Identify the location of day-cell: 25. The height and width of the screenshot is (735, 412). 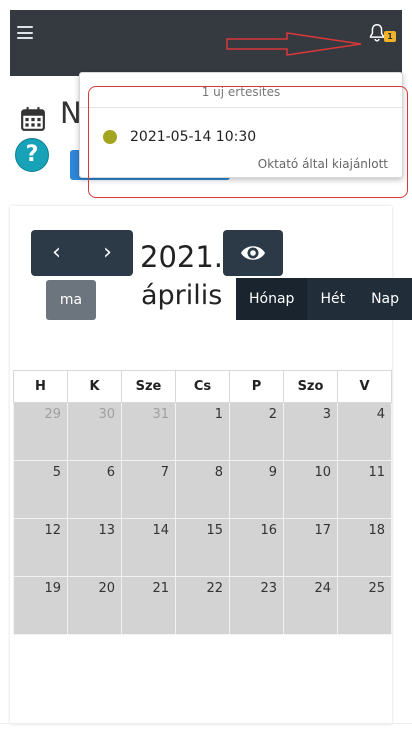
(364, 605).